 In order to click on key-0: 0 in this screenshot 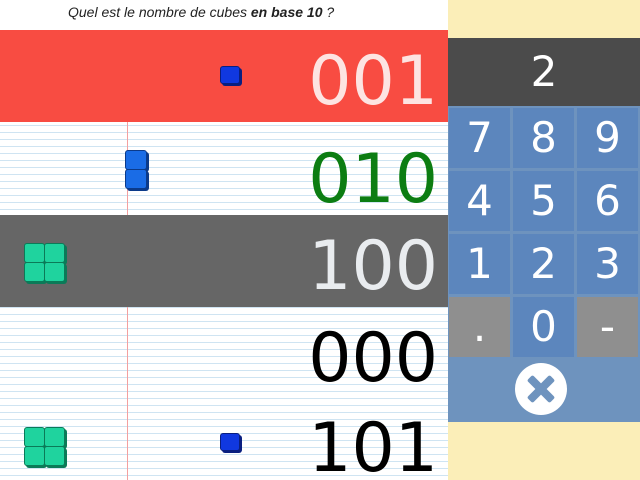, I will do `click(543, 327)`.